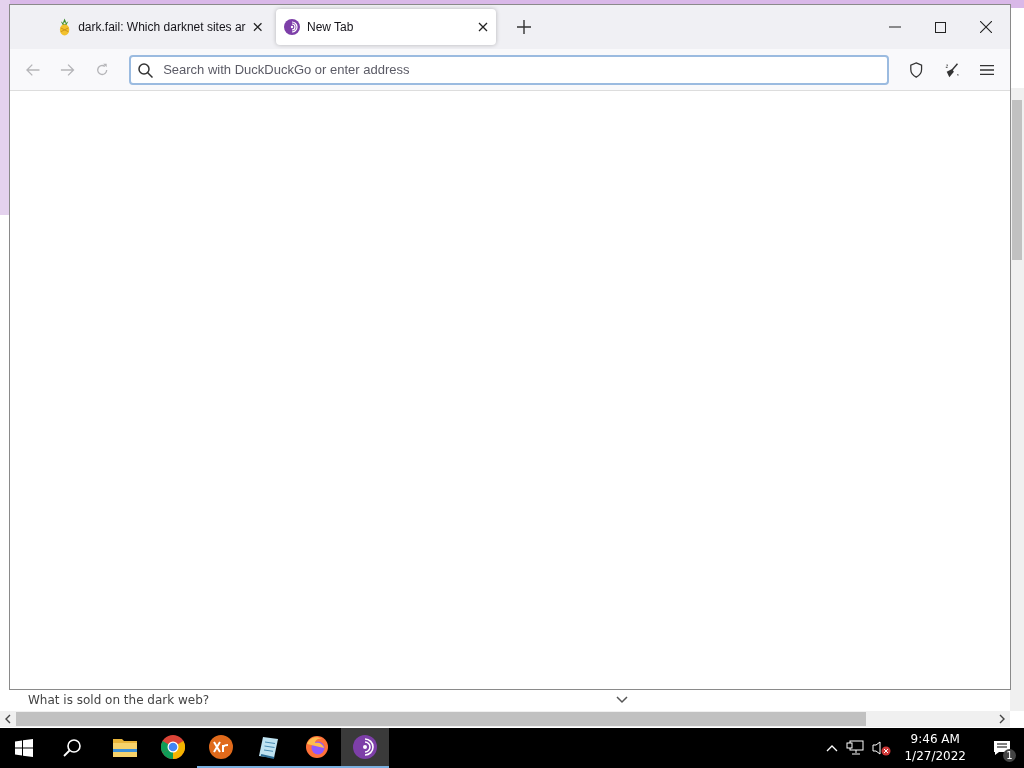 The image size is (1024, 768). I want to click on network-icon, so click(855, 748).